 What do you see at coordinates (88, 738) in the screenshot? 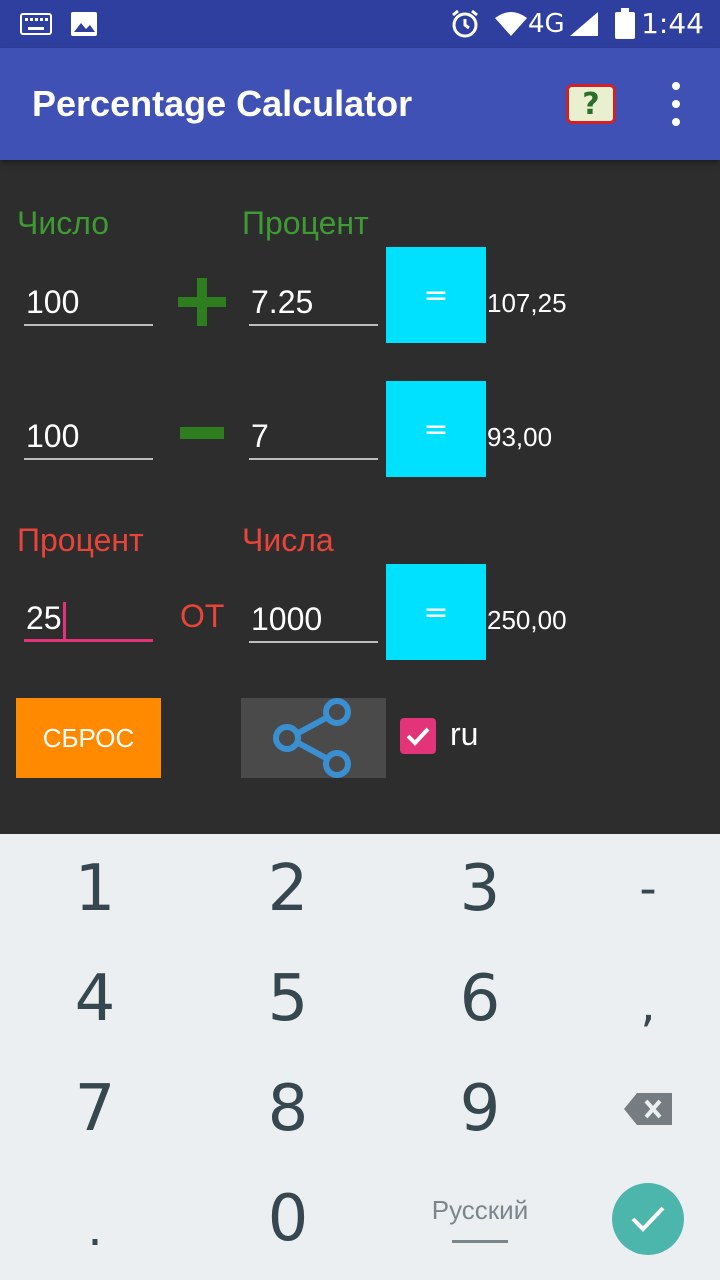
I see `reset-button: СБРОС` at bounding box center [88, 738].